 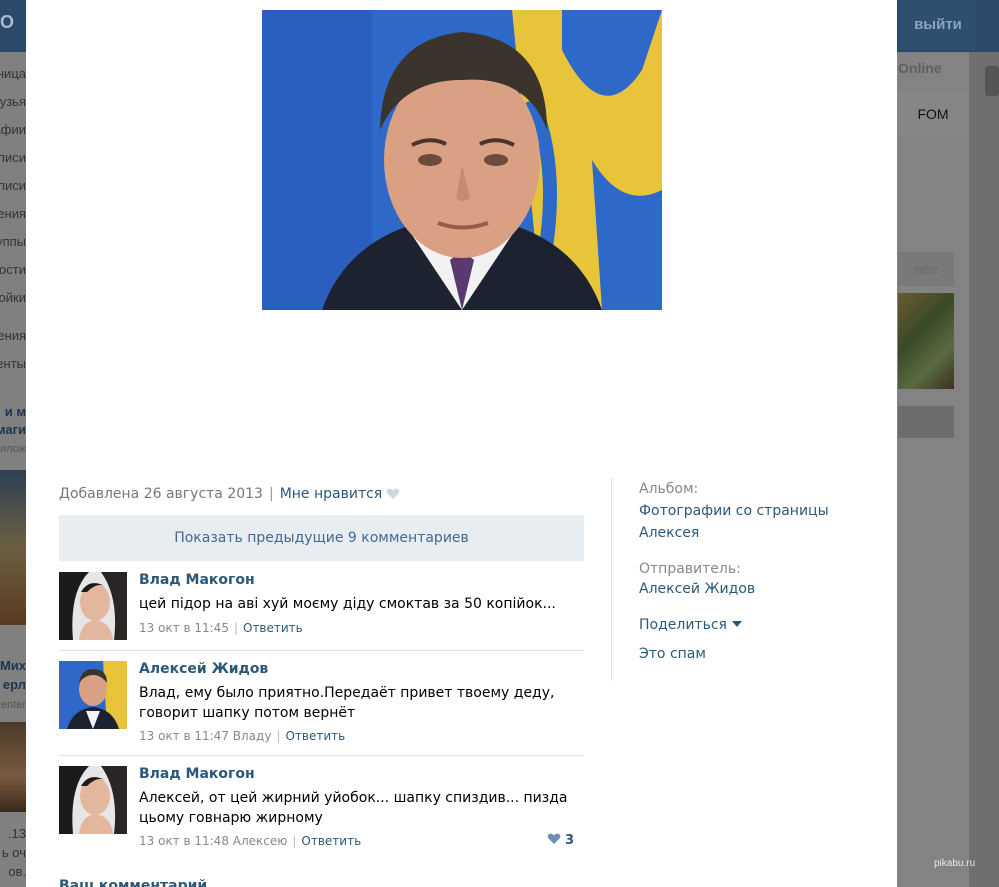 I want to click on left-menu-item: Мои Друзья, so click(x=13, y=102).